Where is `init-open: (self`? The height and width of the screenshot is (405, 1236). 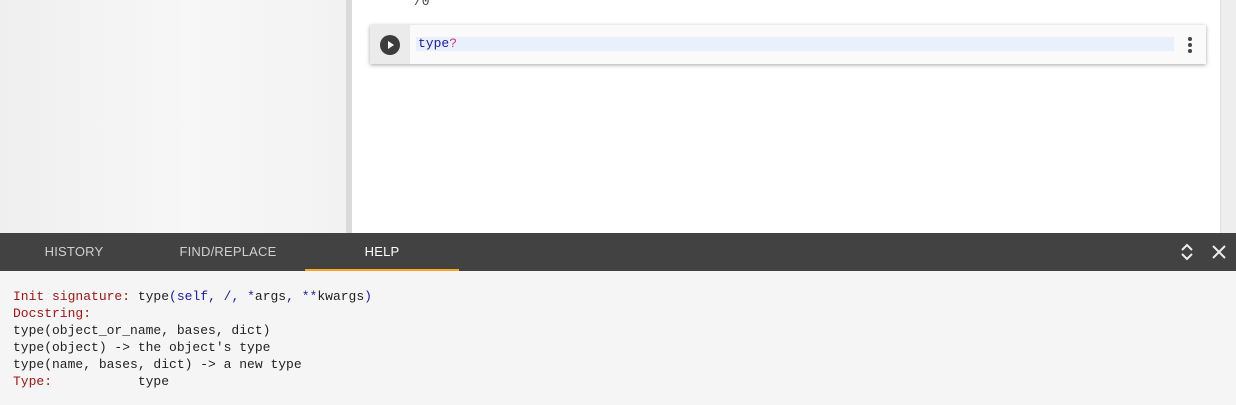
init-open: (self is located at coordinates (189, 296).